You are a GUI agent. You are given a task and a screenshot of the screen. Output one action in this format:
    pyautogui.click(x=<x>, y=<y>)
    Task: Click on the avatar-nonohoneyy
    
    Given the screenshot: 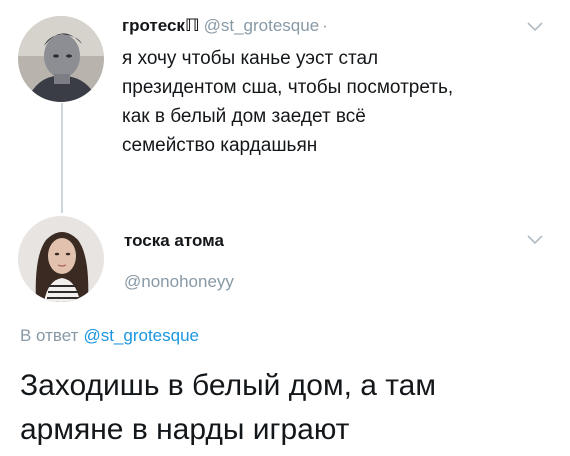 What is the action you would take?
    pyautogui.click(x=61, y=259)
    